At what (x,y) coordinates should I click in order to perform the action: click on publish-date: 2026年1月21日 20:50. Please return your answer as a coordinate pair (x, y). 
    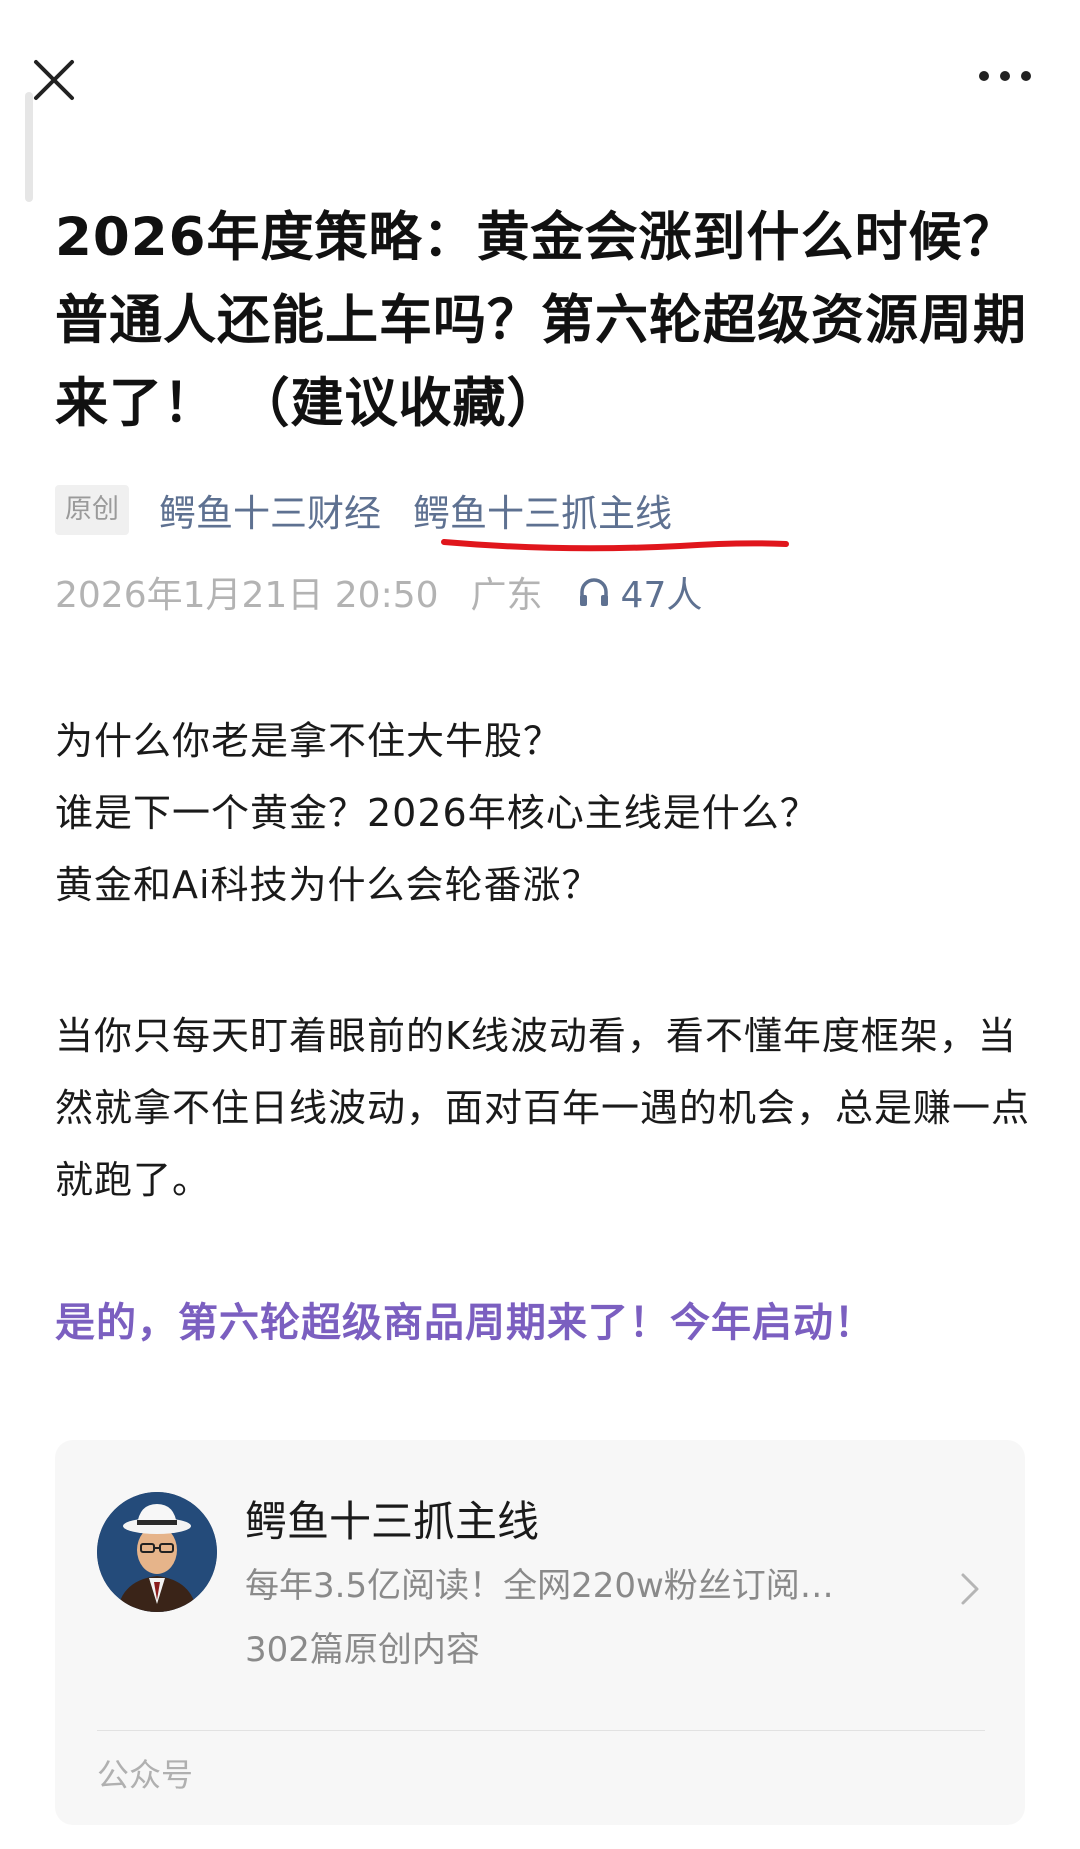
    Looking at the image, I should click on (247, 595).